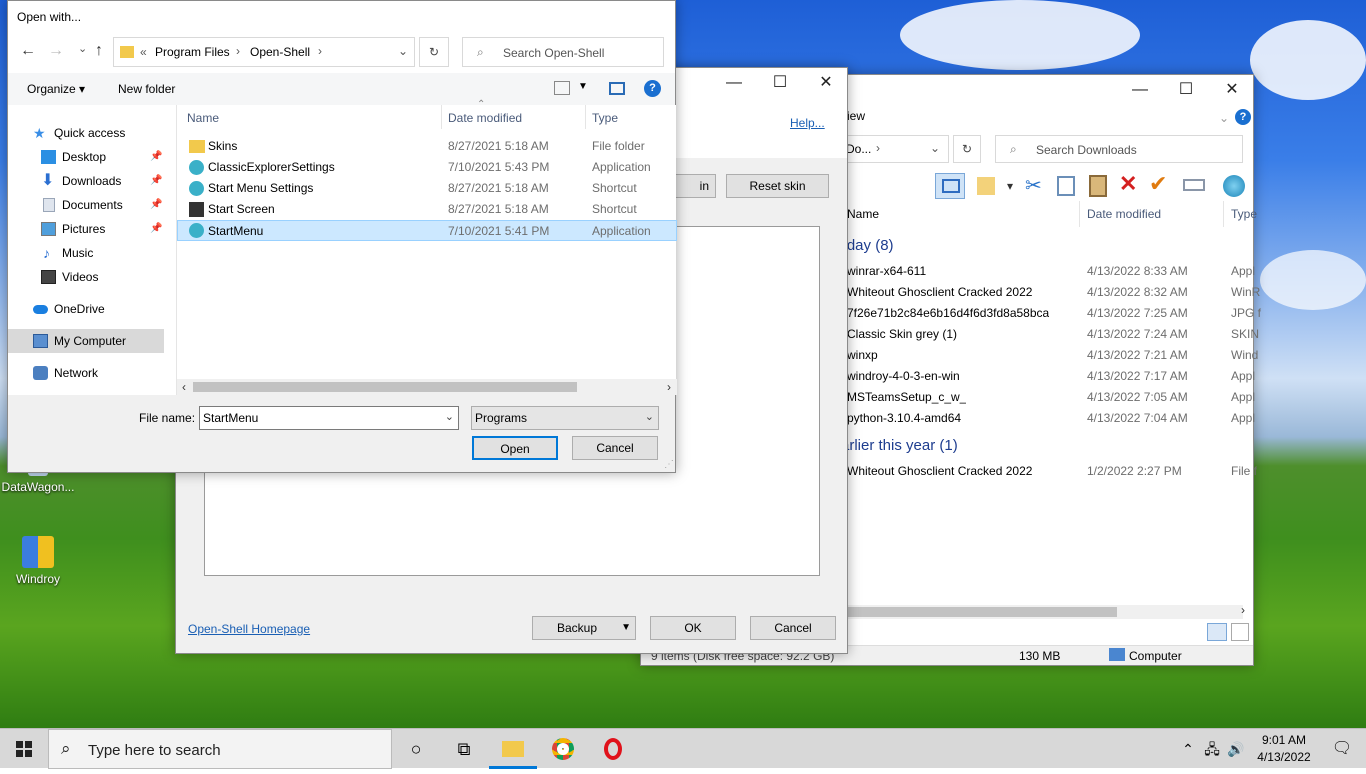 This screenshot has width=1366, height=774. Describe the element at coordinates (92, 277) in the screenshot. I see `nav-item-videos: Videos` at that location.